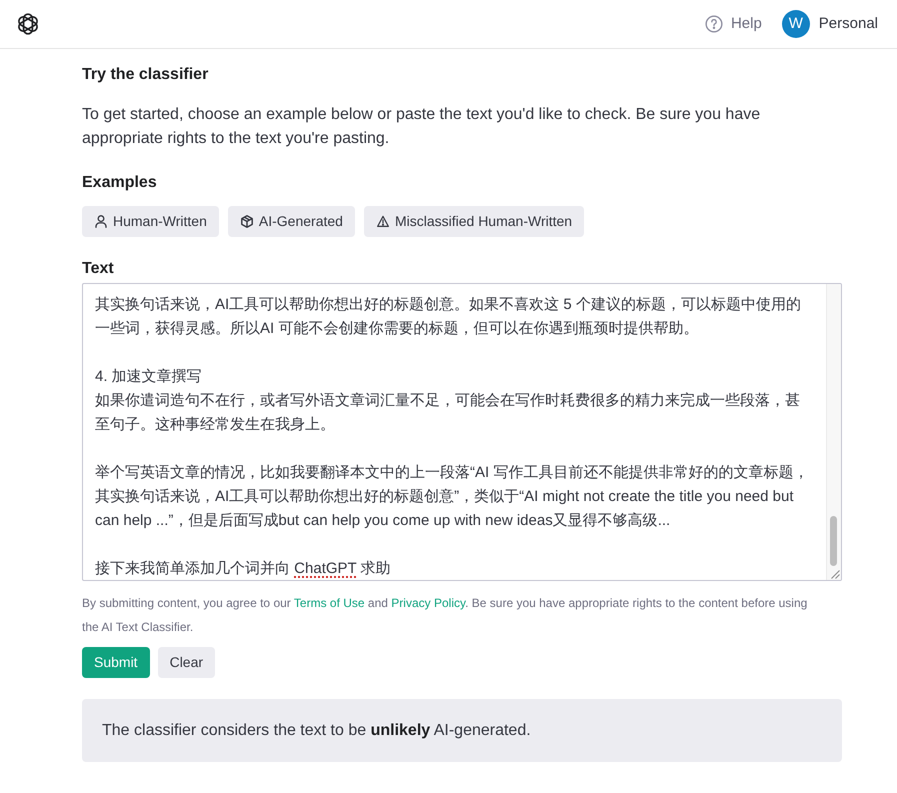 The width and height of the screenshot is (897, 793). Describe the element at coordinates (835, 574) in the screenshot. I see `resize-grip-icon` at that location.